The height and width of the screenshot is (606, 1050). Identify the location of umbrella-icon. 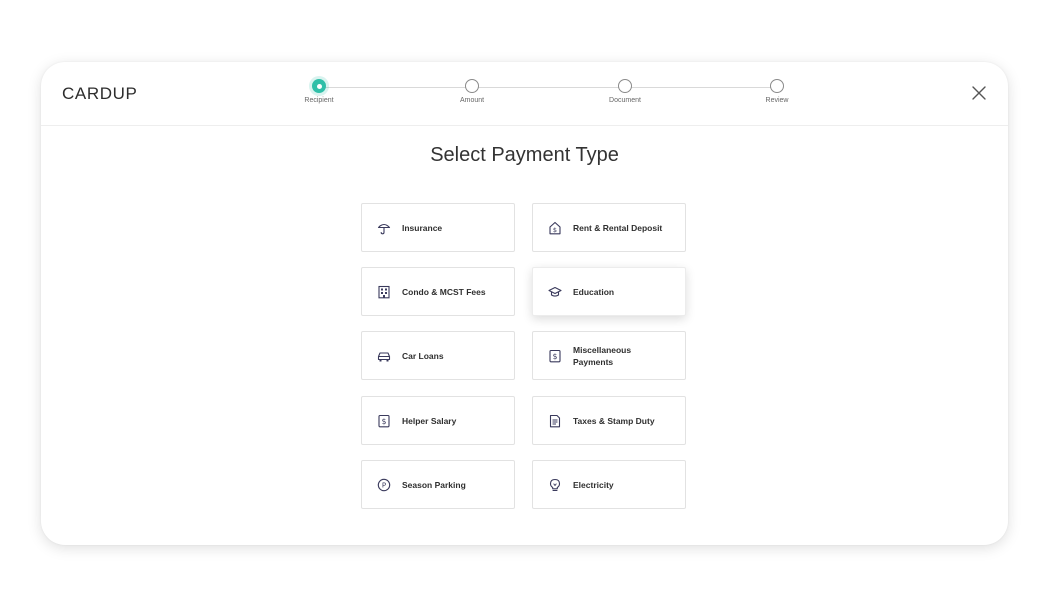
(384, 228).